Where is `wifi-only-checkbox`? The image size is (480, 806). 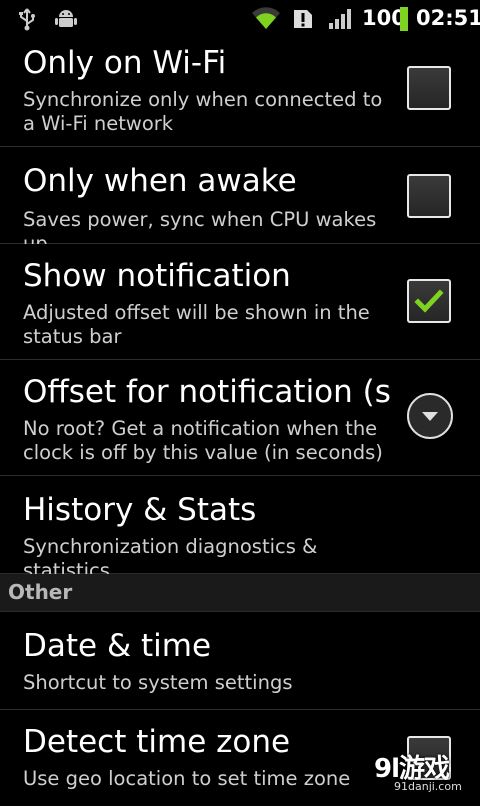 wifi-only-checkbox is located at coordinates (429, 88).